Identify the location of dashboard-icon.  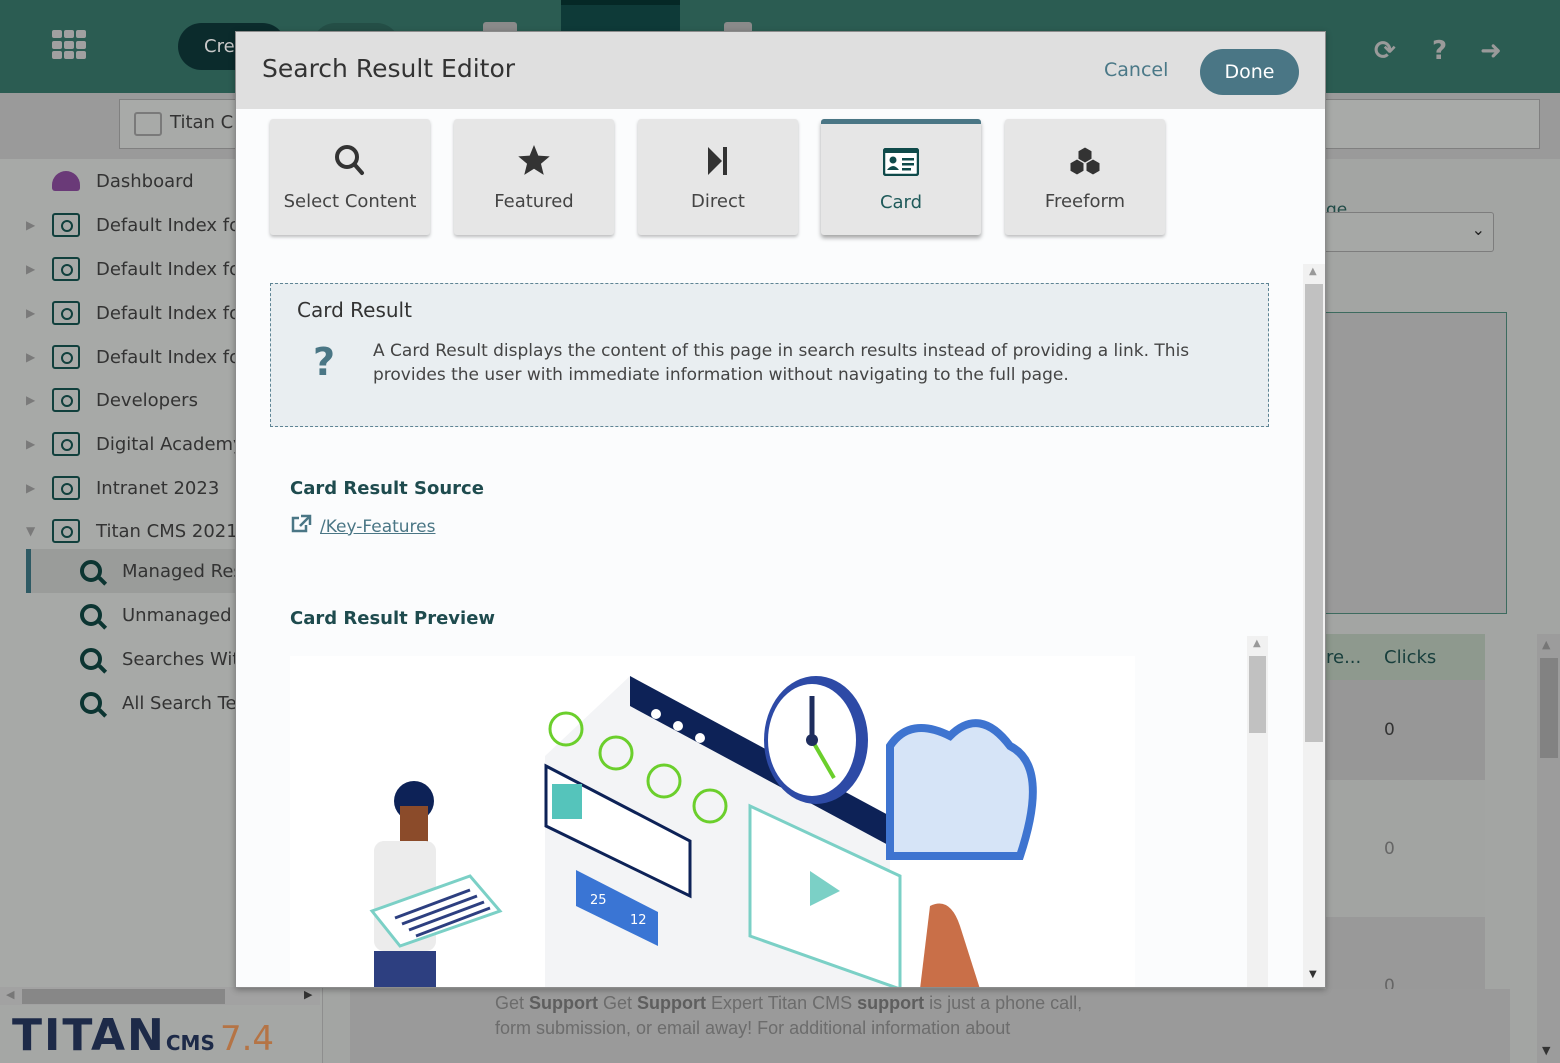
(66, 181).